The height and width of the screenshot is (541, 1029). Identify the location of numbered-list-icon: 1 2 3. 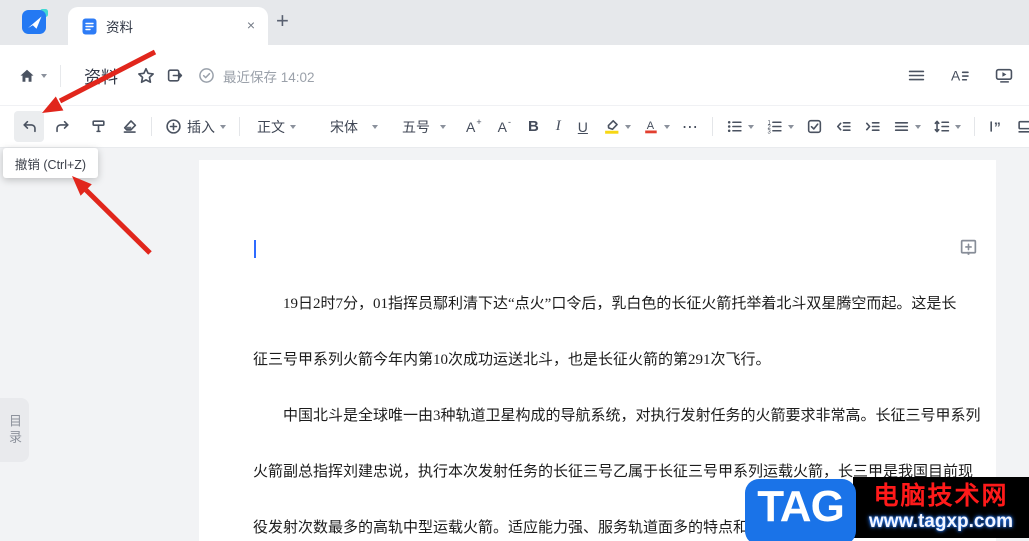
(774, 127).